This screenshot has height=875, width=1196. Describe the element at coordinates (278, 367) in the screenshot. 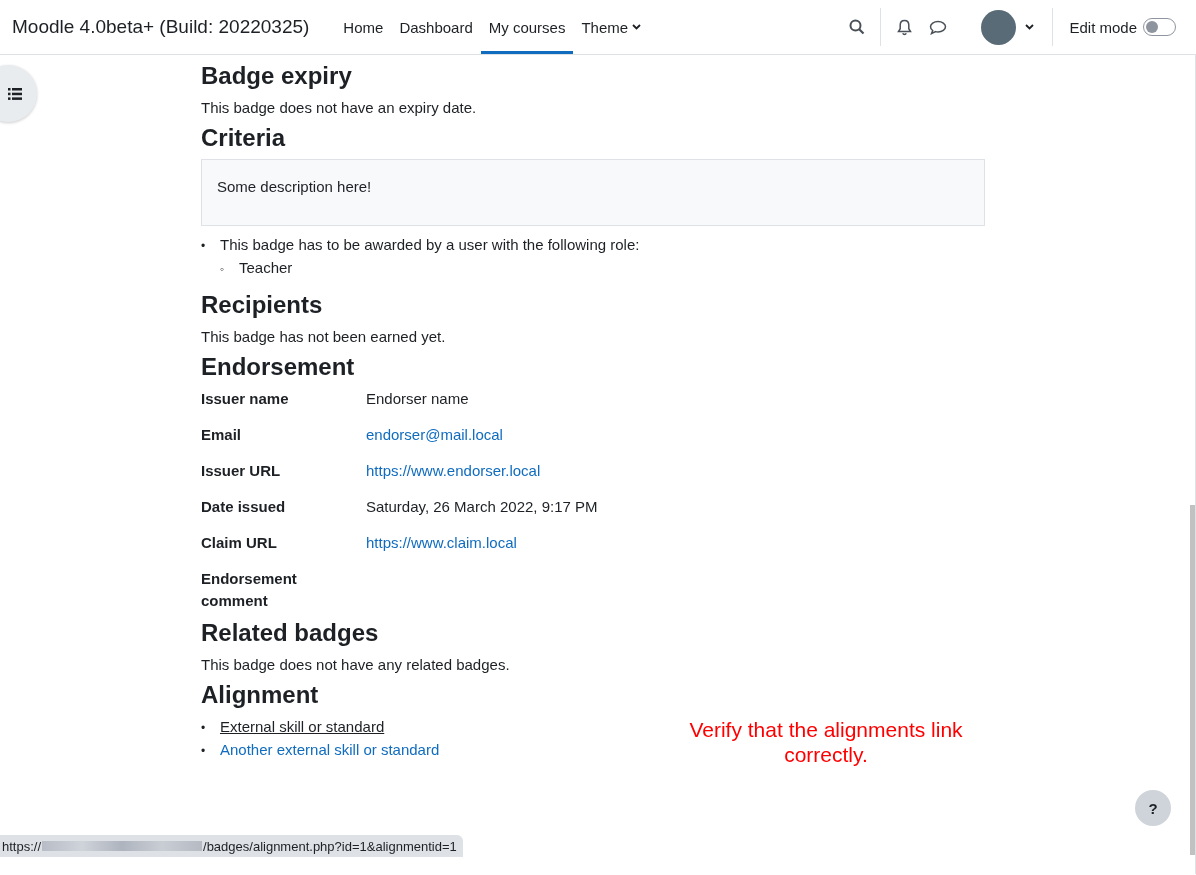

I see `section-heading: Endorsement` at that location.